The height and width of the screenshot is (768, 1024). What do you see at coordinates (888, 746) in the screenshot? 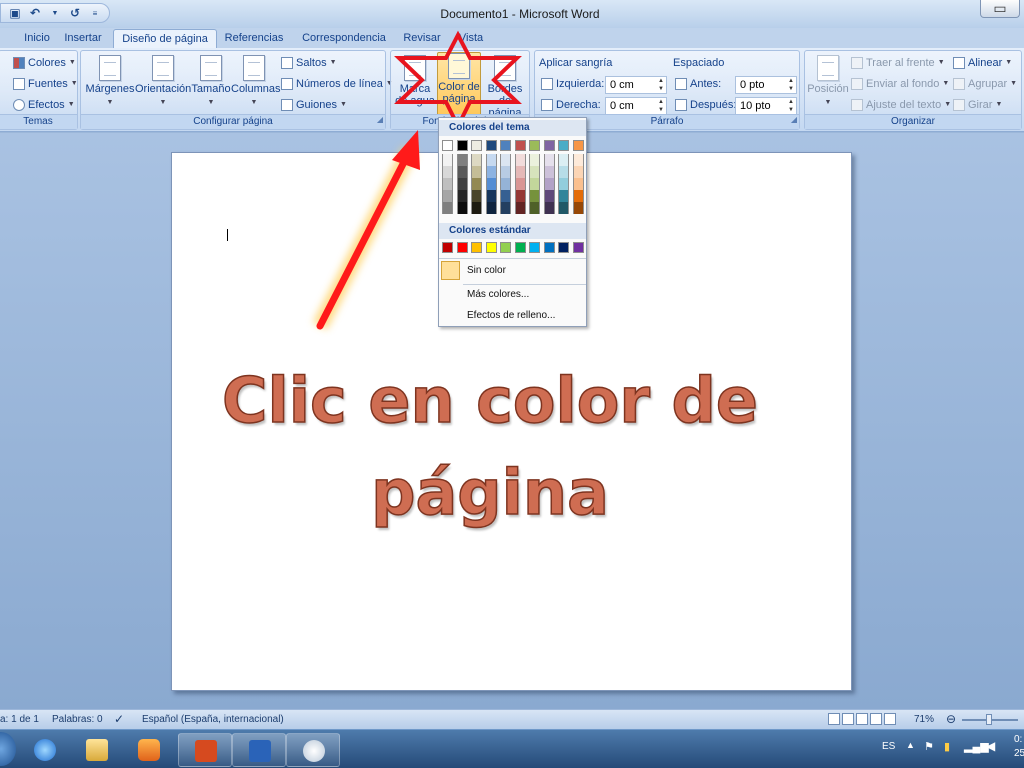
I see `language-tray: ES` at bounding box center [888, 746].